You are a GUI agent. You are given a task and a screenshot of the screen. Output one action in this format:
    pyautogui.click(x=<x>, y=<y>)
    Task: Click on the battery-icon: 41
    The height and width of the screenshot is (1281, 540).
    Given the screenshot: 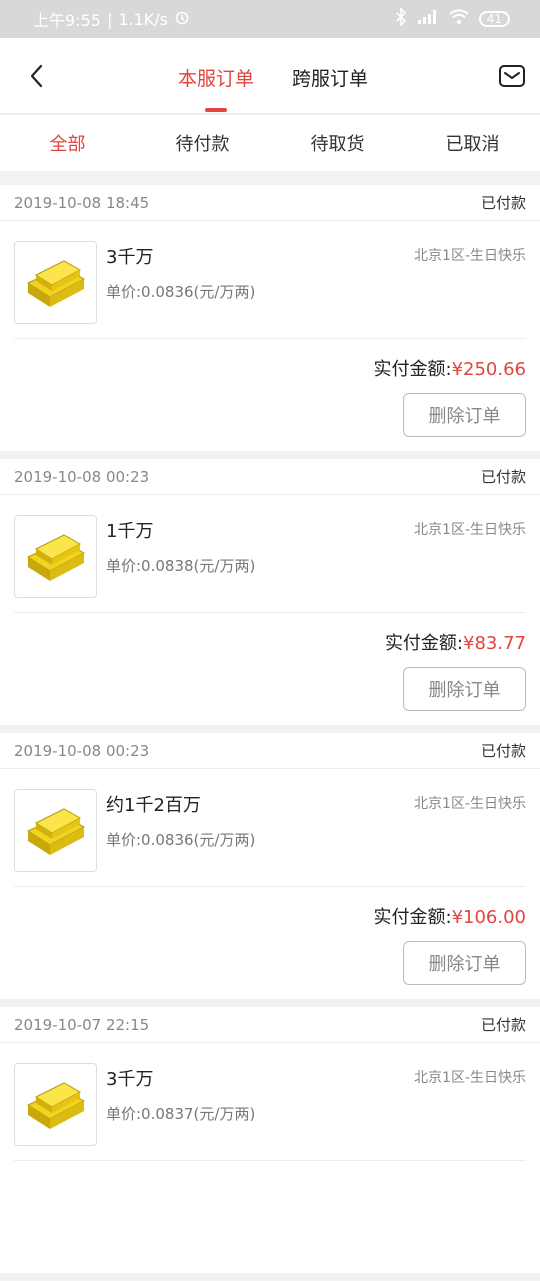 What is the action you would take?
    pyautogui.click(x=494, y=19)
    